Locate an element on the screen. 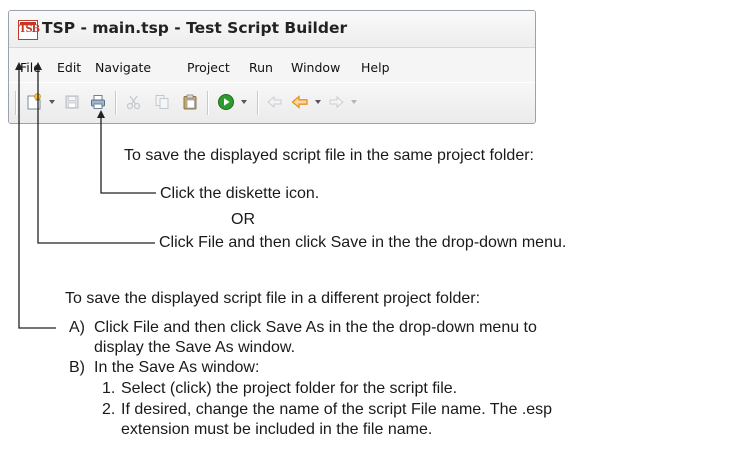  step-b2-marker: 2. is located at coordinates (109, 409).